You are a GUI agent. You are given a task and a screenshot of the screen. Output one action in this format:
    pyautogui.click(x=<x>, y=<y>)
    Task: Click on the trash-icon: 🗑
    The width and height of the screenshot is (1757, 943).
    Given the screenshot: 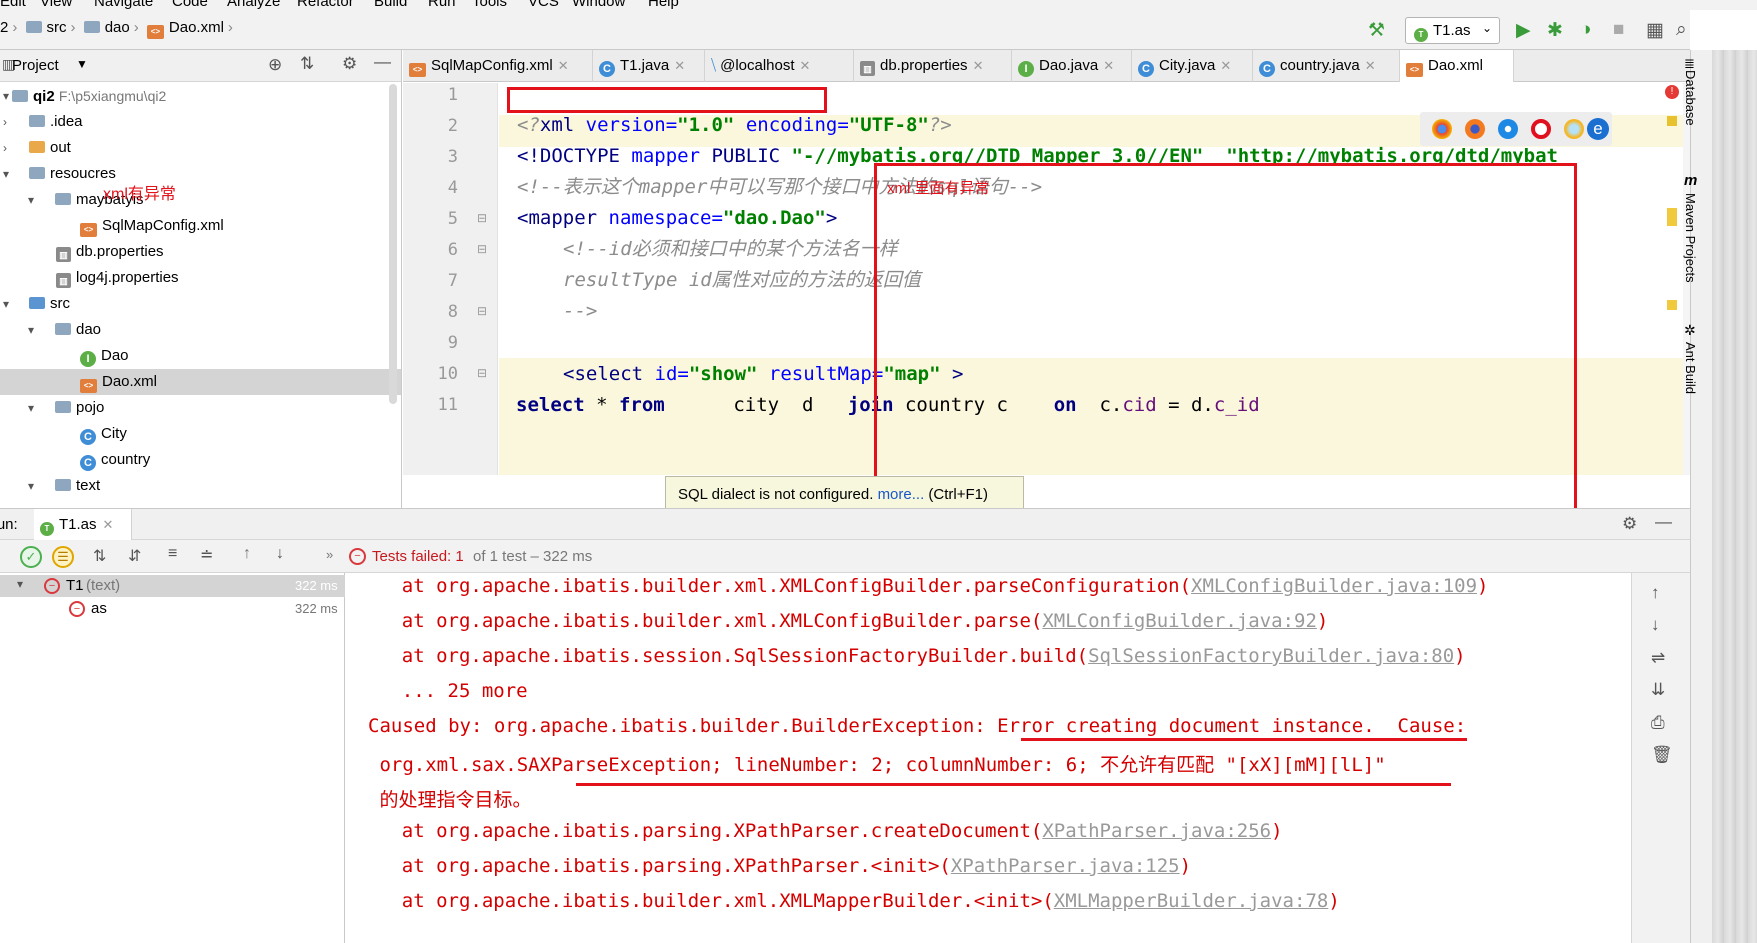 What is the action you would take?
    pyautogui.click(x=1662, y=755)
    